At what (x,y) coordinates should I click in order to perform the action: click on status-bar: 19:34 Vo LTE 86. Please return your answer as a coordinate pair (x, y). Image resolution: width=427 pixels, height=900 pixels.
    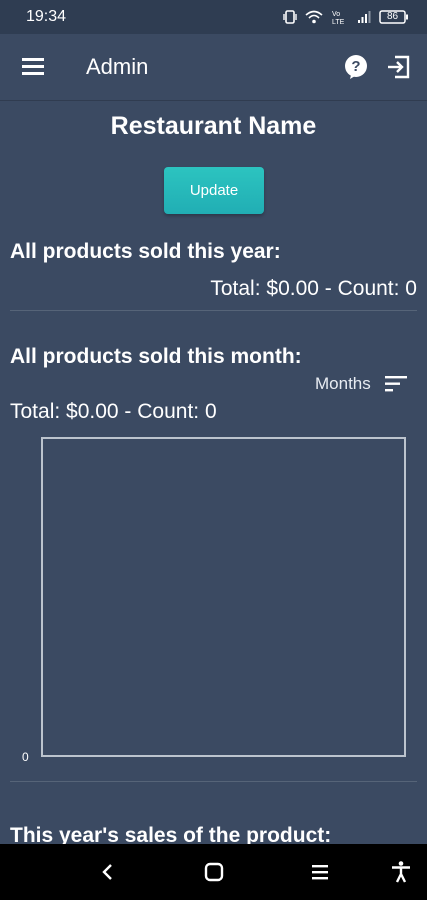
    Looking at the image, I should click on (213, 17).